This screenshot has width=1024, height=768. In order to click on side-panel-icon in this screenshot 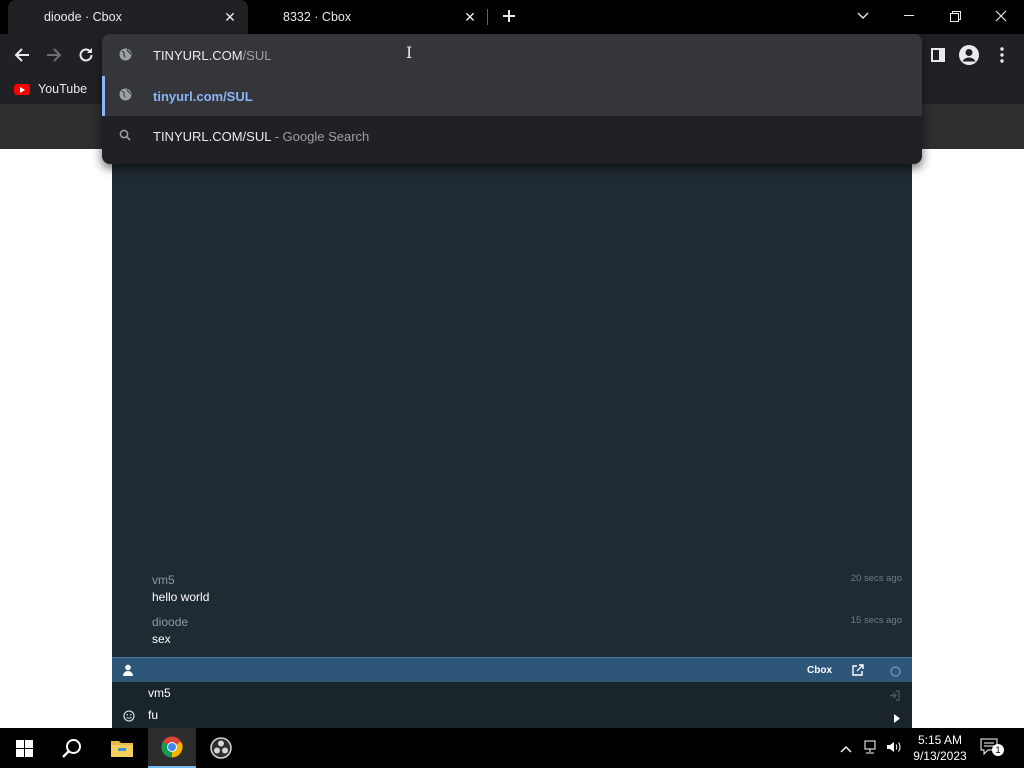, I will do `click(938, 55)`.